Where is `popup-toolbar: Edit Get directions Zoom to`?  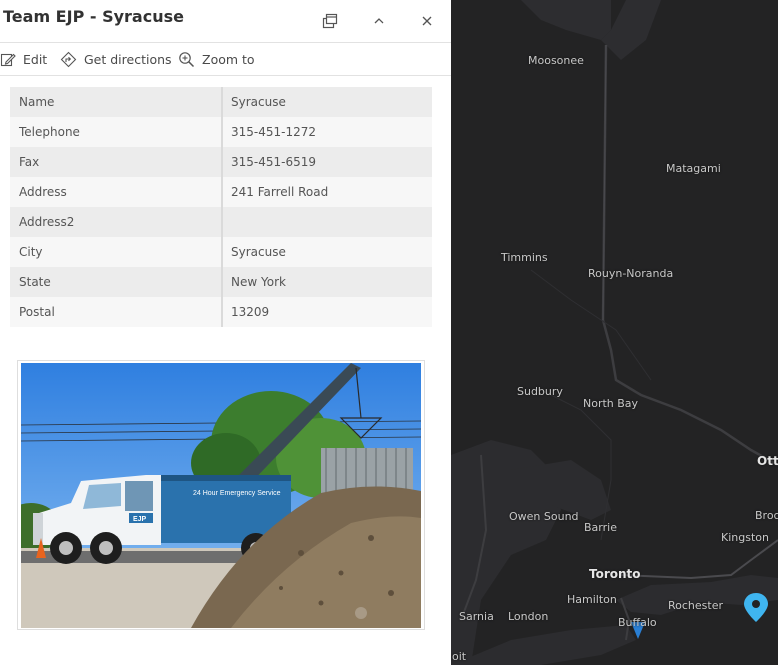 popup-toolbar: Edit Get directions Zoom to is located at coordinates (225, 59).